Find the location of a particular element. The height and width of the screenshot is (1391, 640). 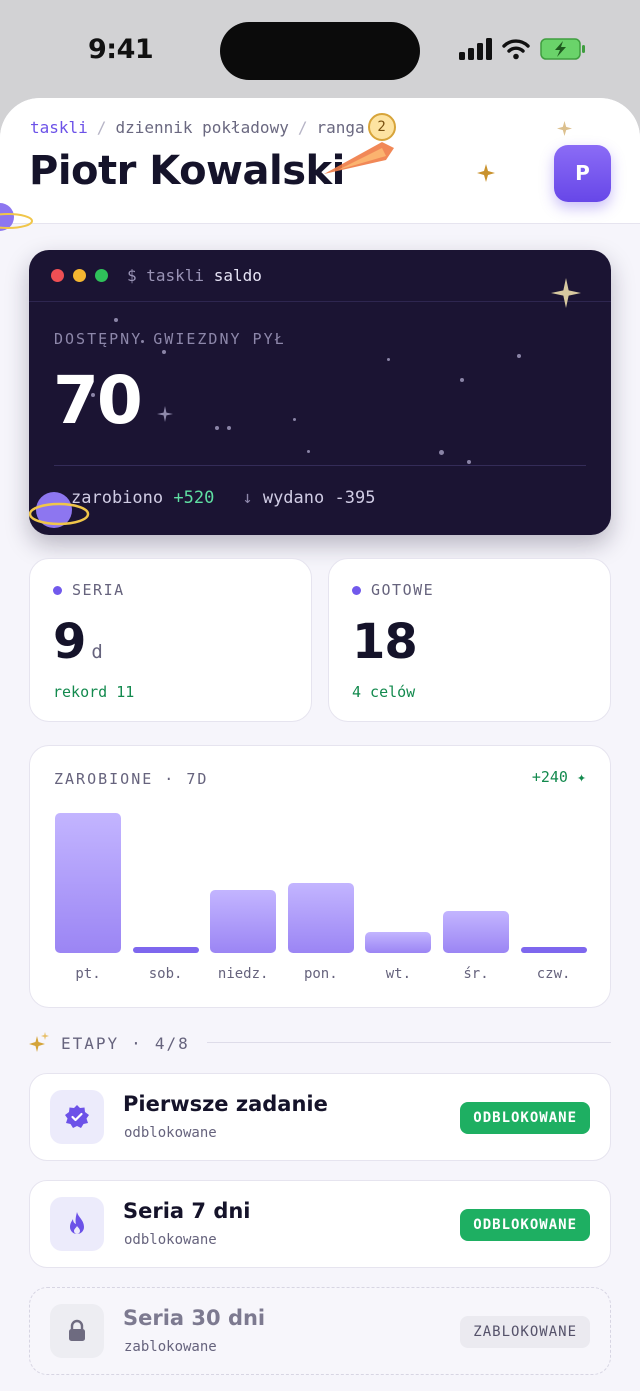

dynamic-island is located at coordinates (320, 51).